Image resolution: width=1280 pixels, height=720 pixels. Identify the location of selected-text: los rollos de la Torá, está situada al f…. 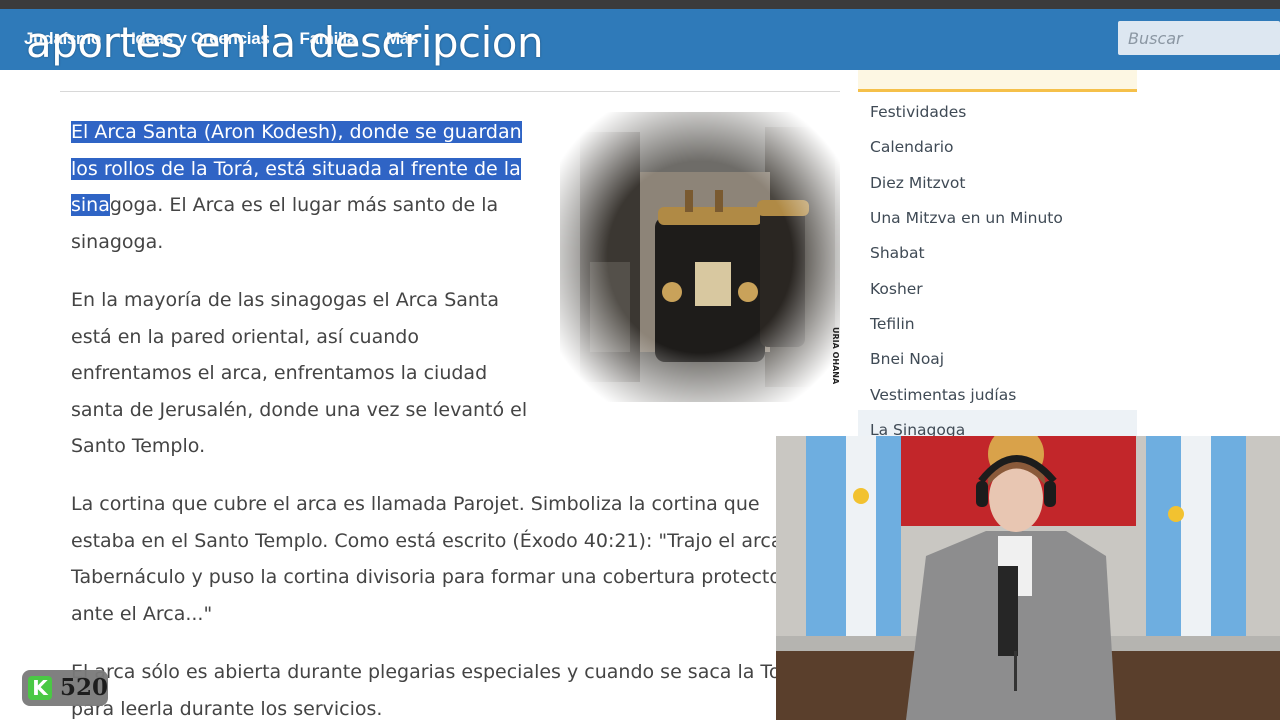
(296, 168).